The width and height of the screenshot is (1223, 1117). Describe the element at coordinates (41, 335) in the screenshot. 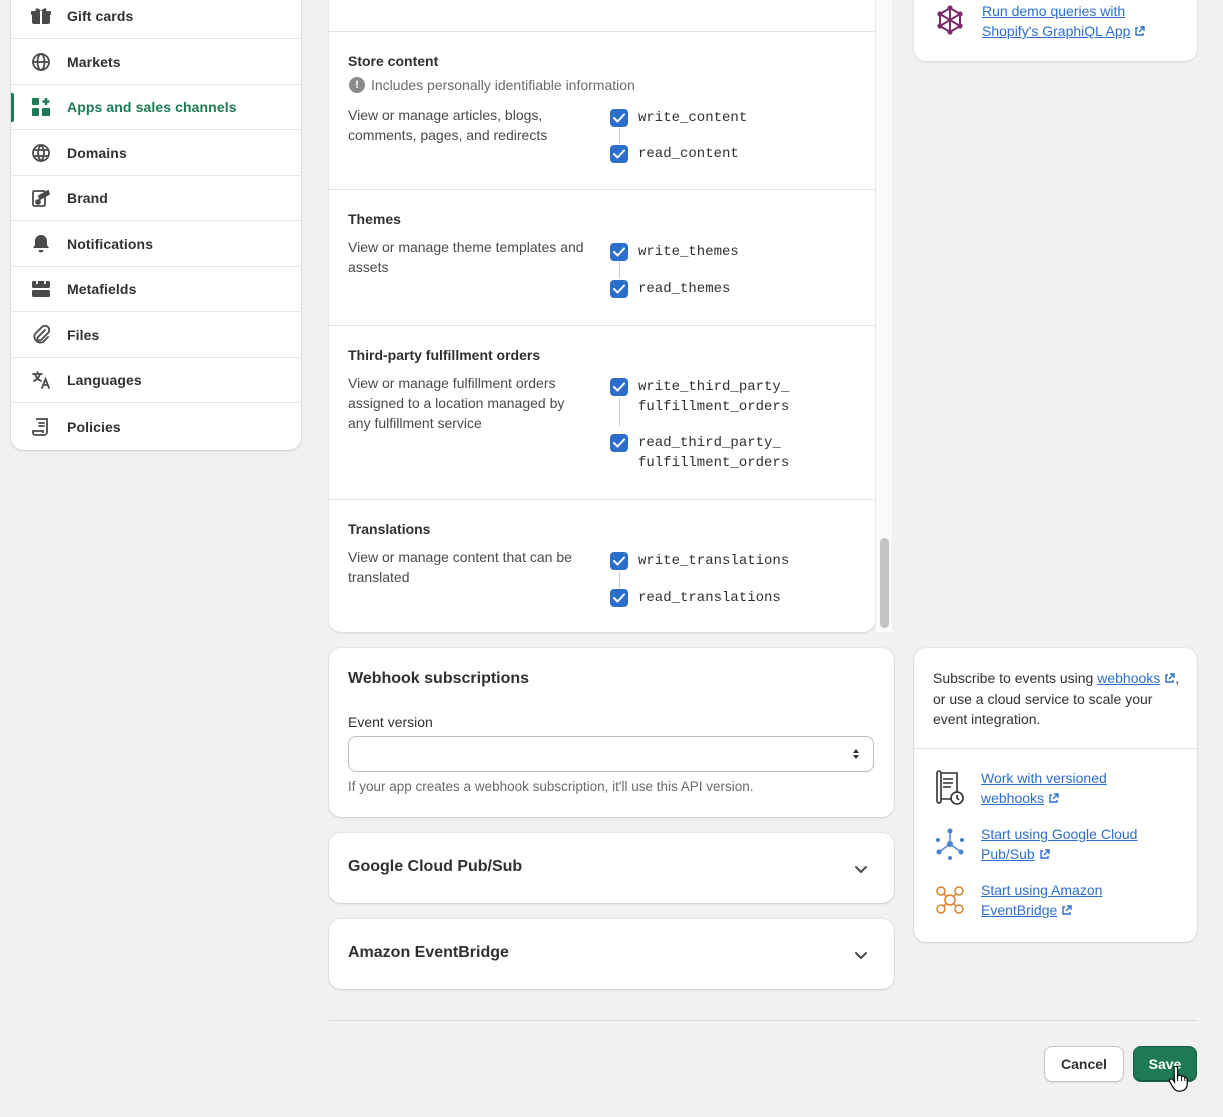

I see `paperclip-icon` at that location.